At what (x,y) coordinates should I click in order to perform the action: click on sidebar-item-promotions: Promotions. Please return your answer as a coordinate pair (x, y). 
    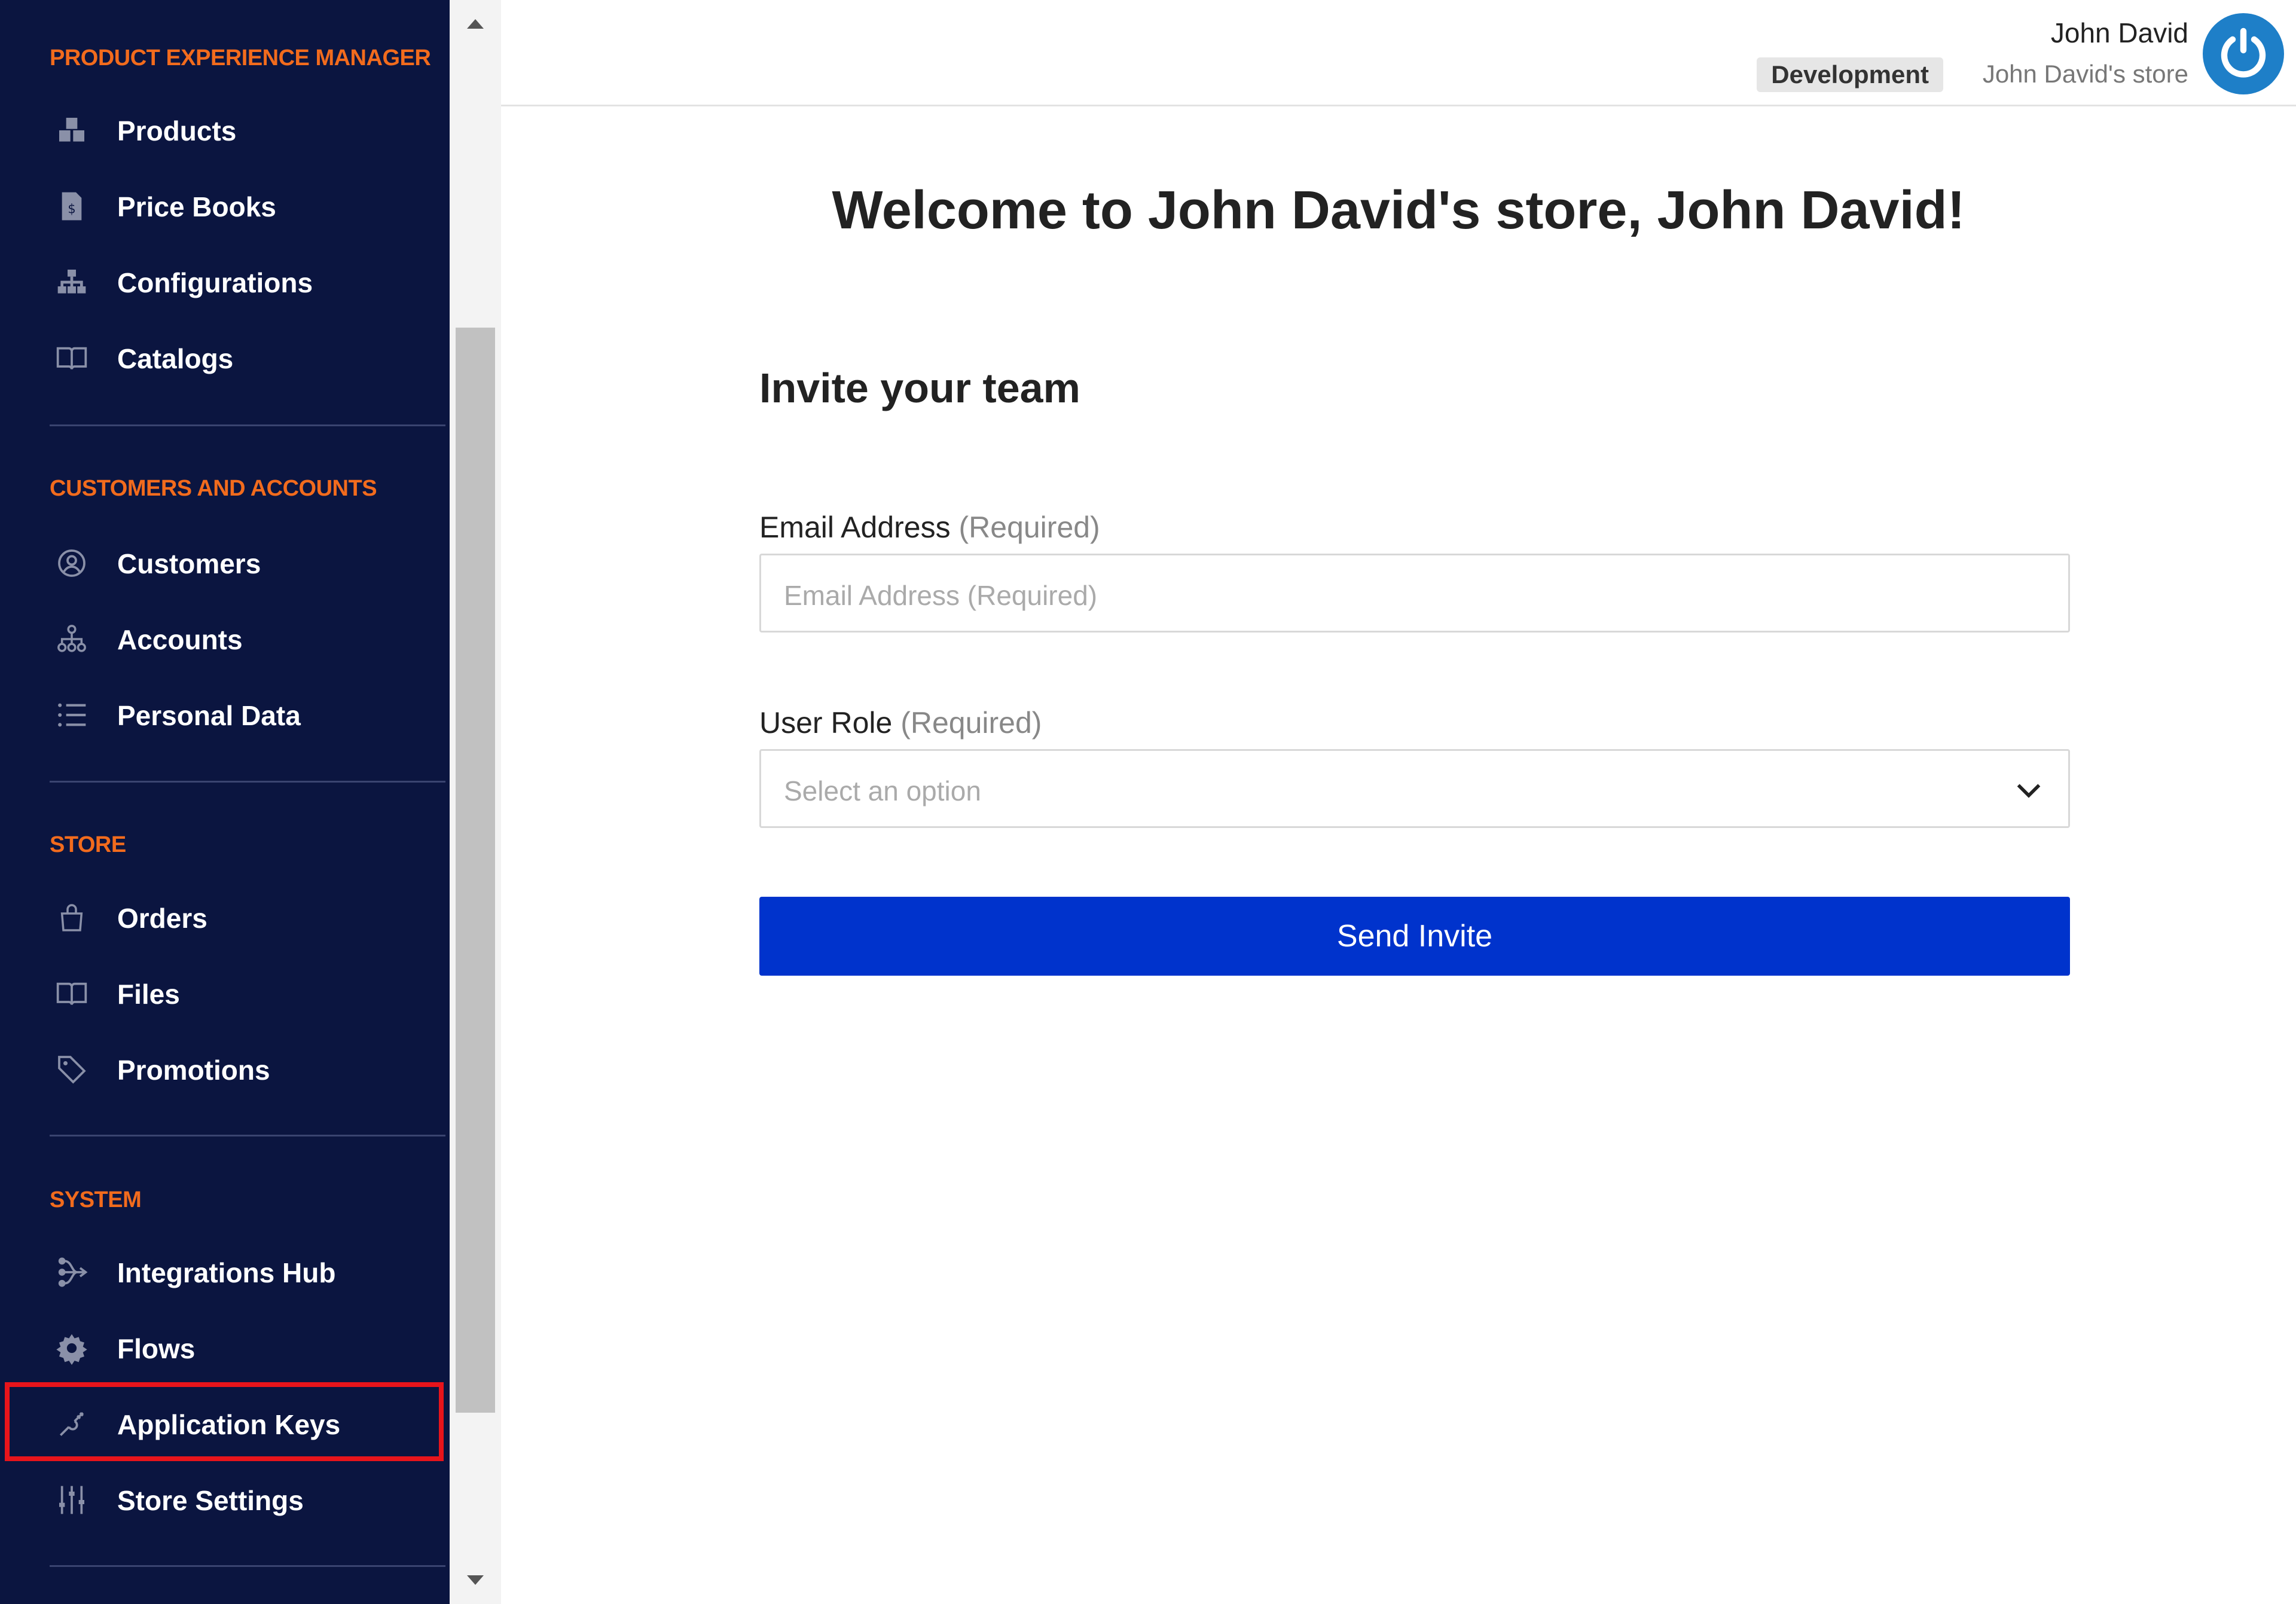
    Looking at the image, I should click on (222, 1068).